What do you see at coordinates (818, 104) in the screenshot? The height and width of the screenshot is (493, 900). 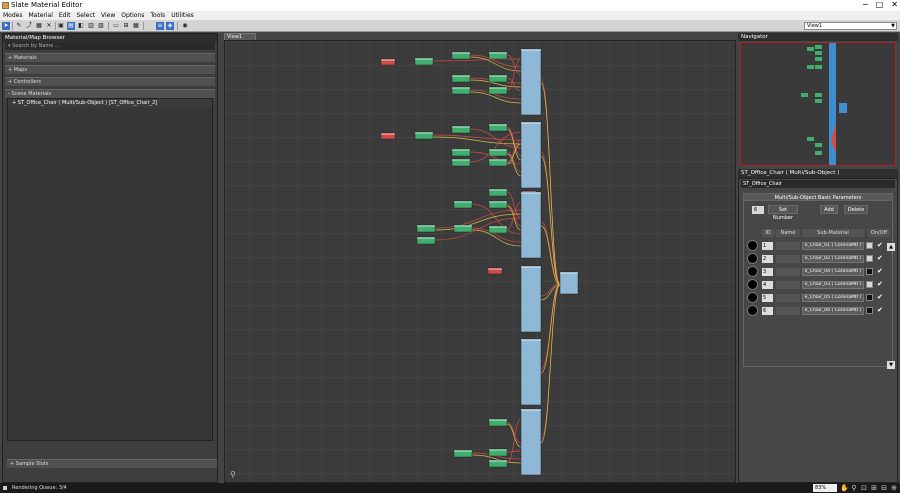 I see `navigator-minimap` at bounding box center [818, 104].